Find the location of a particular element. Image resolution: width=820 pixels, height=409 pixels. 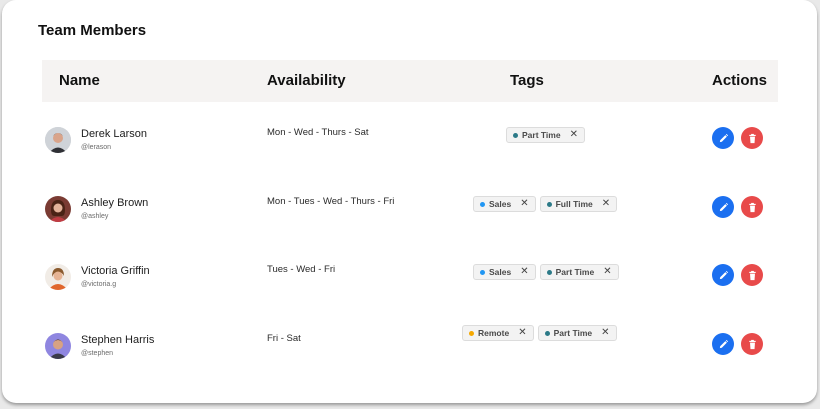

tag-label: Remote is located at coordinates (494, 333).